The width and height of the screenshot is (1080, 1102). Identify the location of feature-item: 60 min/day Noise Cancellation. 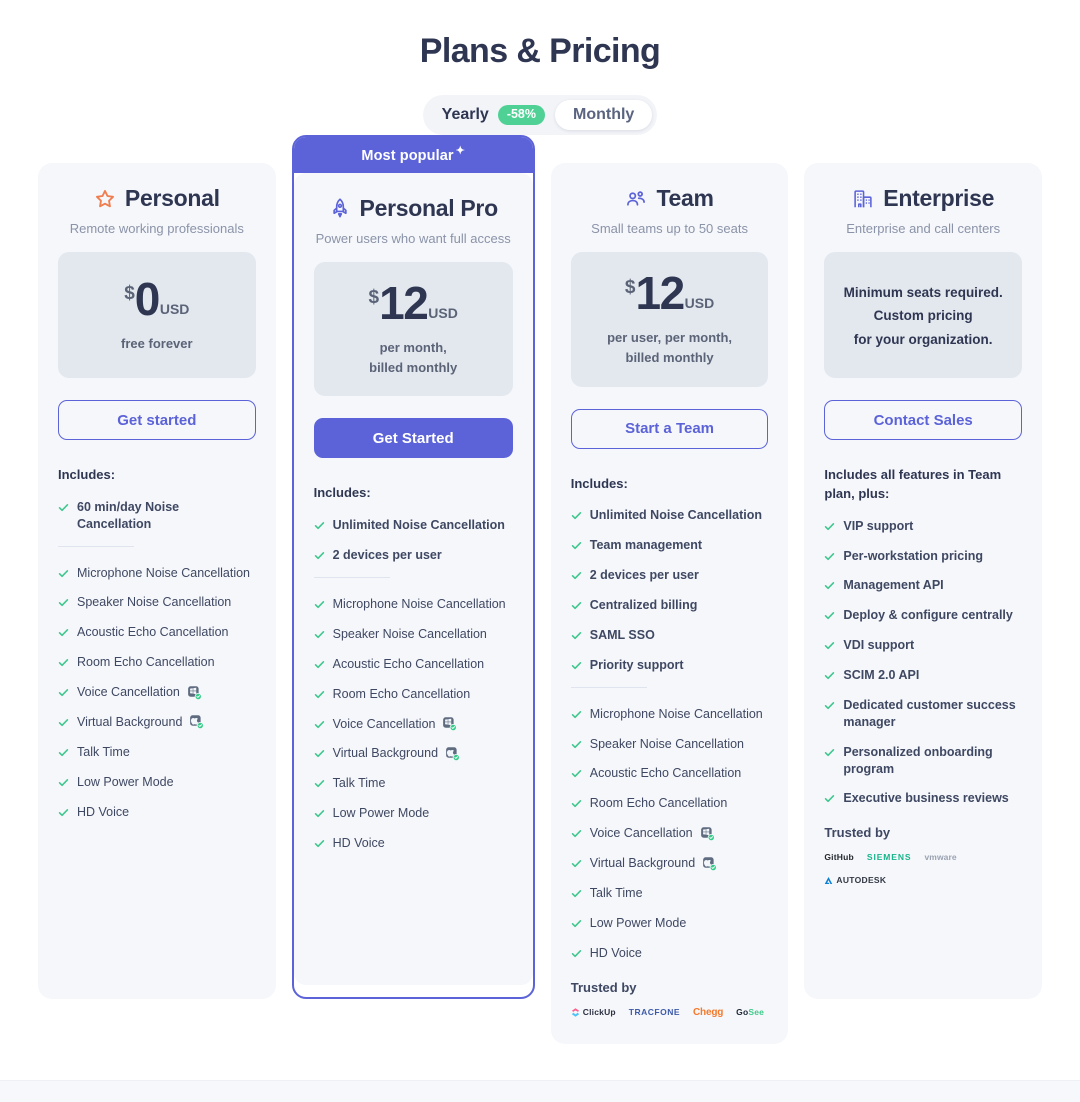
(157, 516).